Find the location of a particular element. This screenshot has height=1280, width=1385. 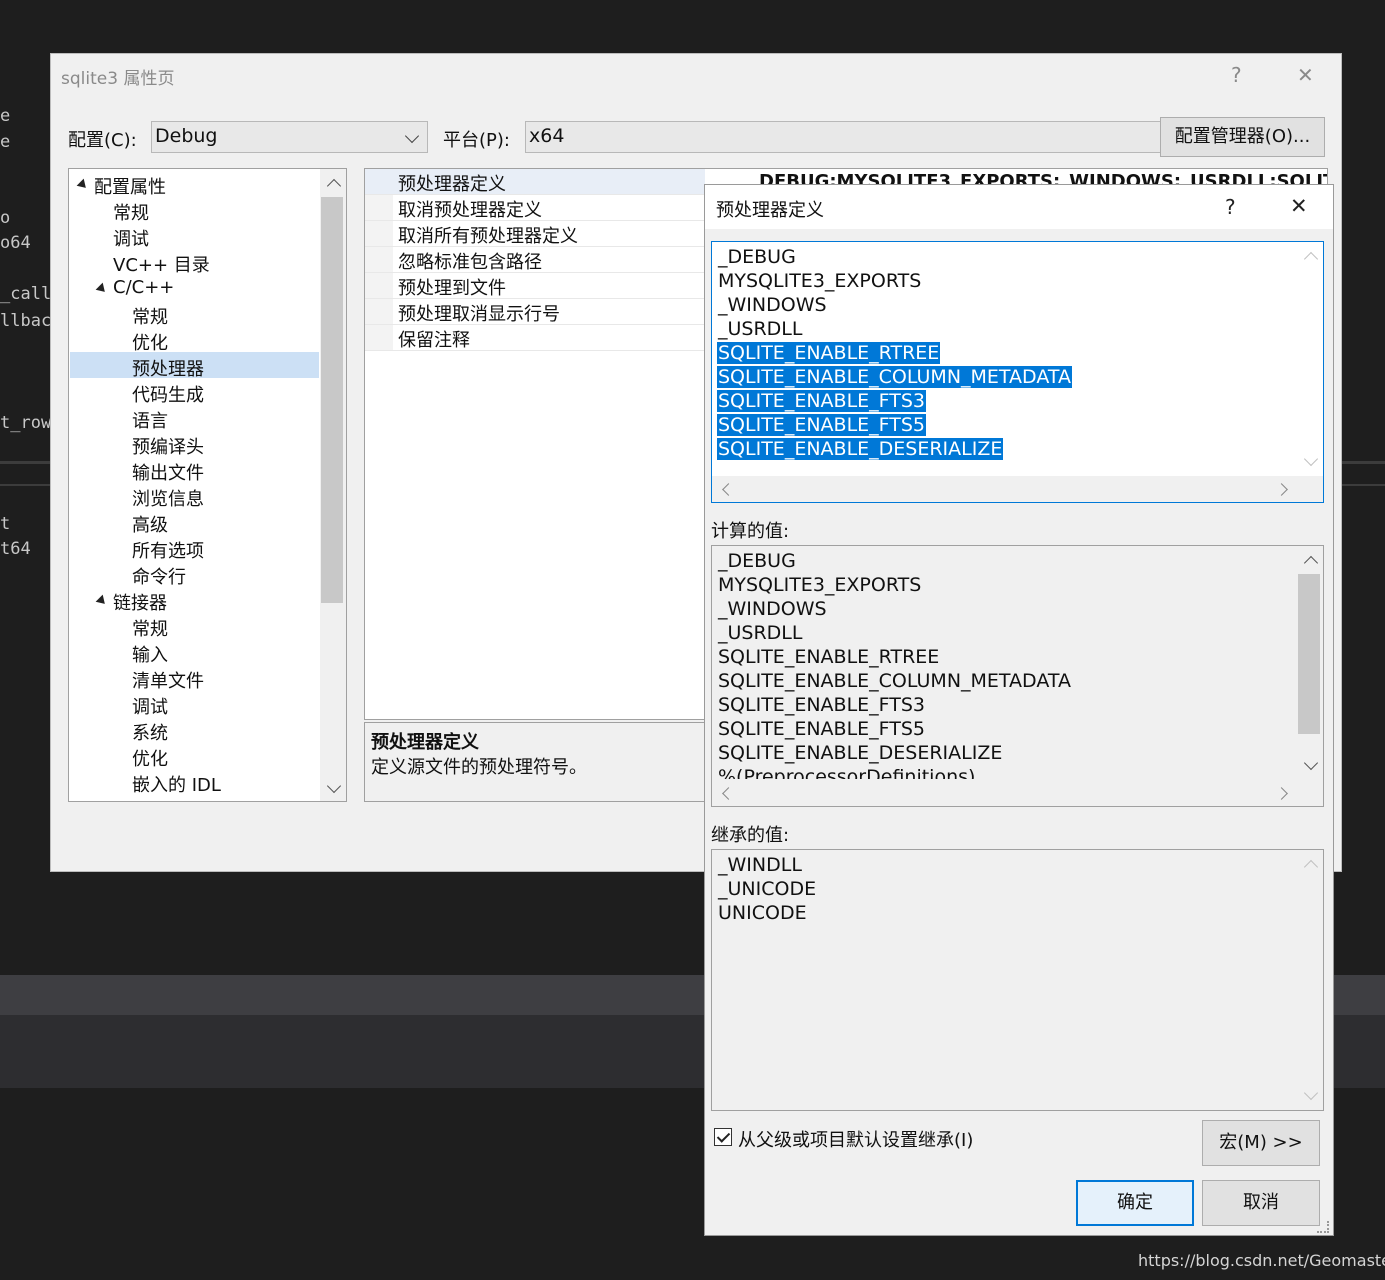

tree-item-cpp: C/C++ is located at coordinates (143, 287).